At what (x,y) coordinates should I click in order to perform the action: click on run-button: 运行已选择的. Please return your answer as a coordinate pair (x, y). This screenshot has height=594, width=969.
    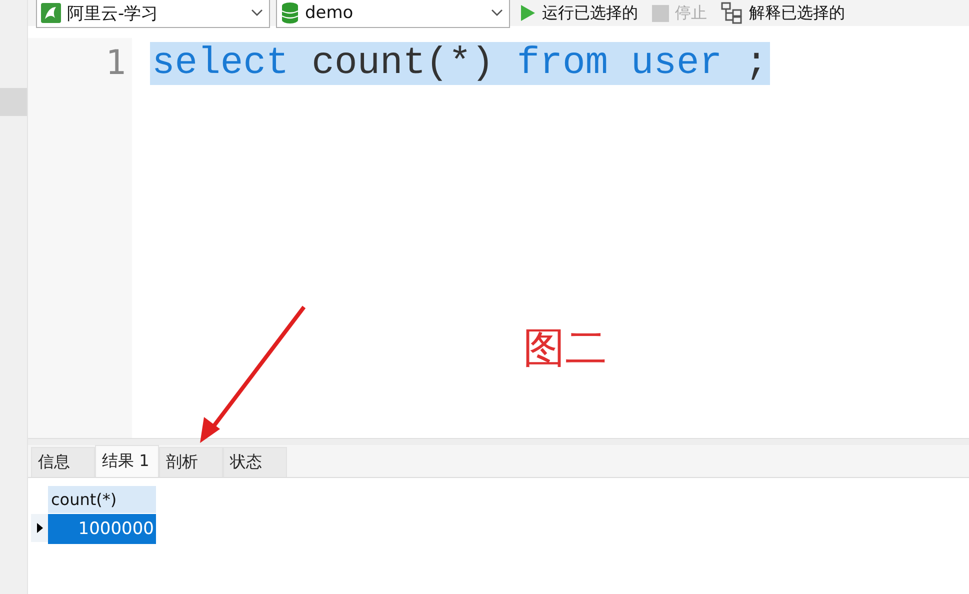
    Looking at the image, I should click on (579, 13).